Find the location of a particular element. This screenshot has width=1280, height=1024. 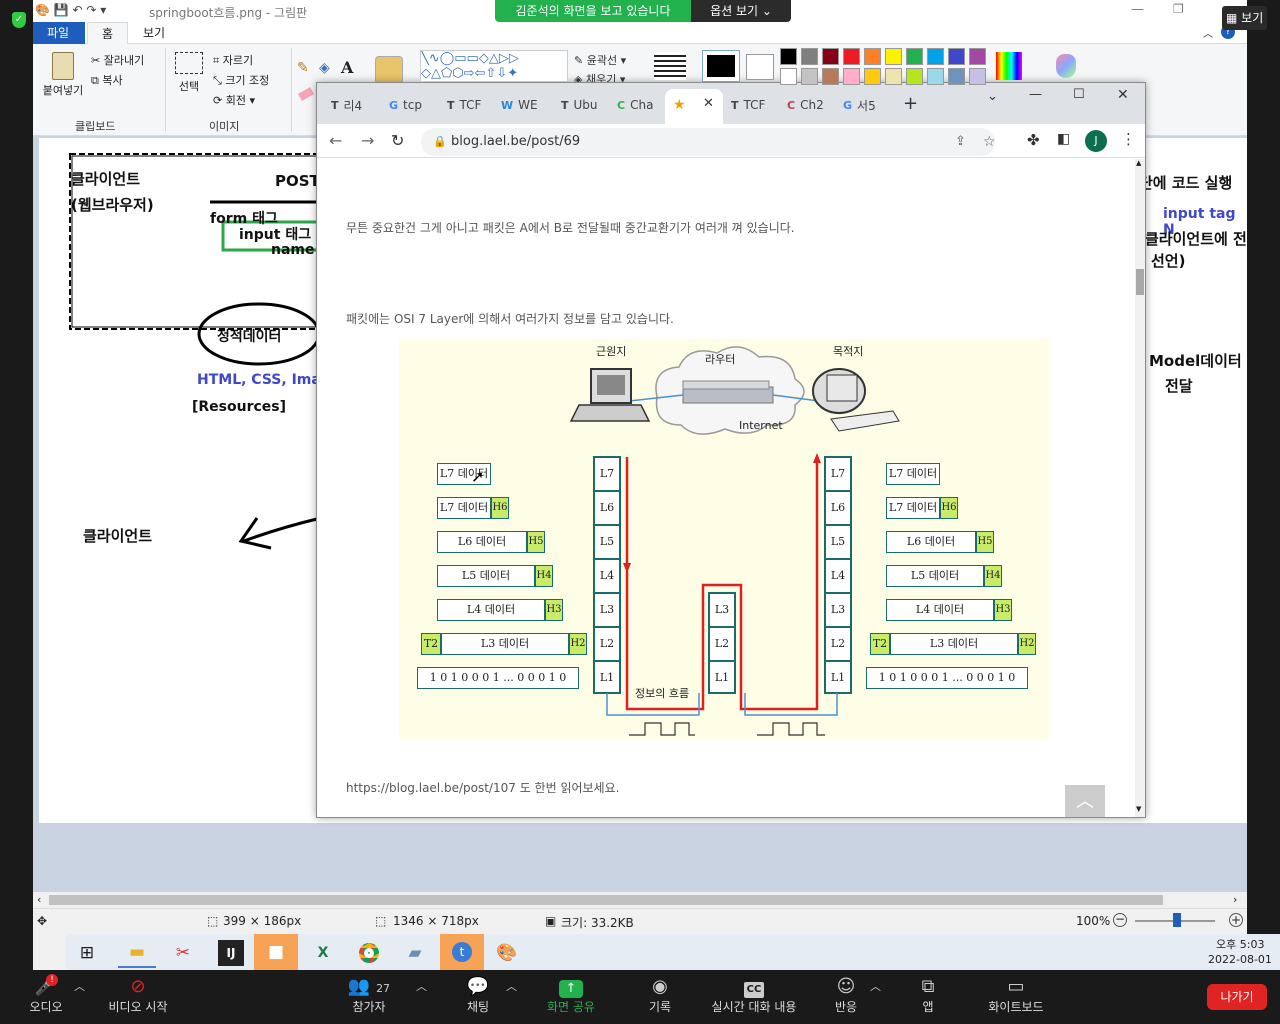

size-lines-icon is located at coordinates (670, 66).